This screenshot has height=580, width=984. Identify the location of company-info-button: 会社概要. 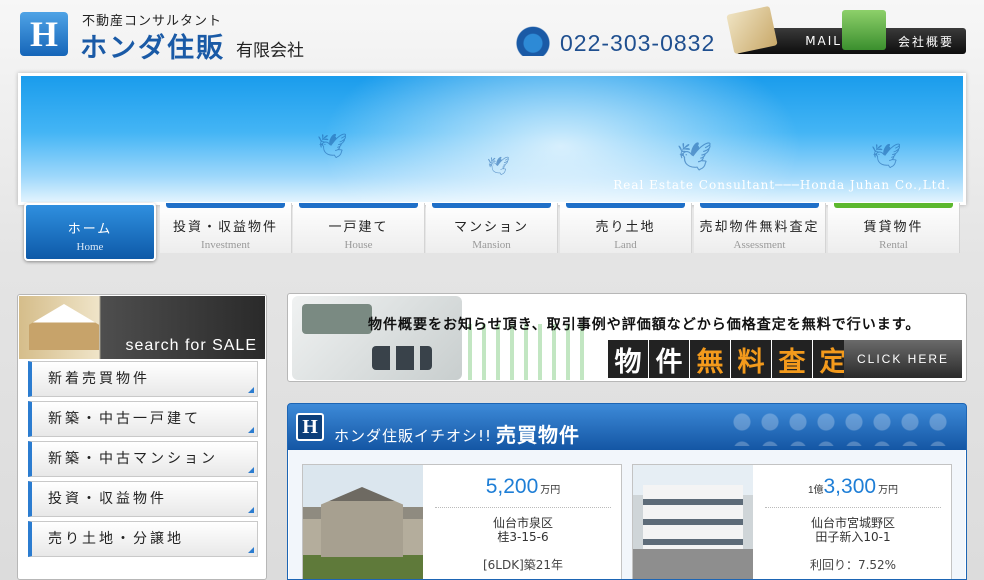
(904, 32).